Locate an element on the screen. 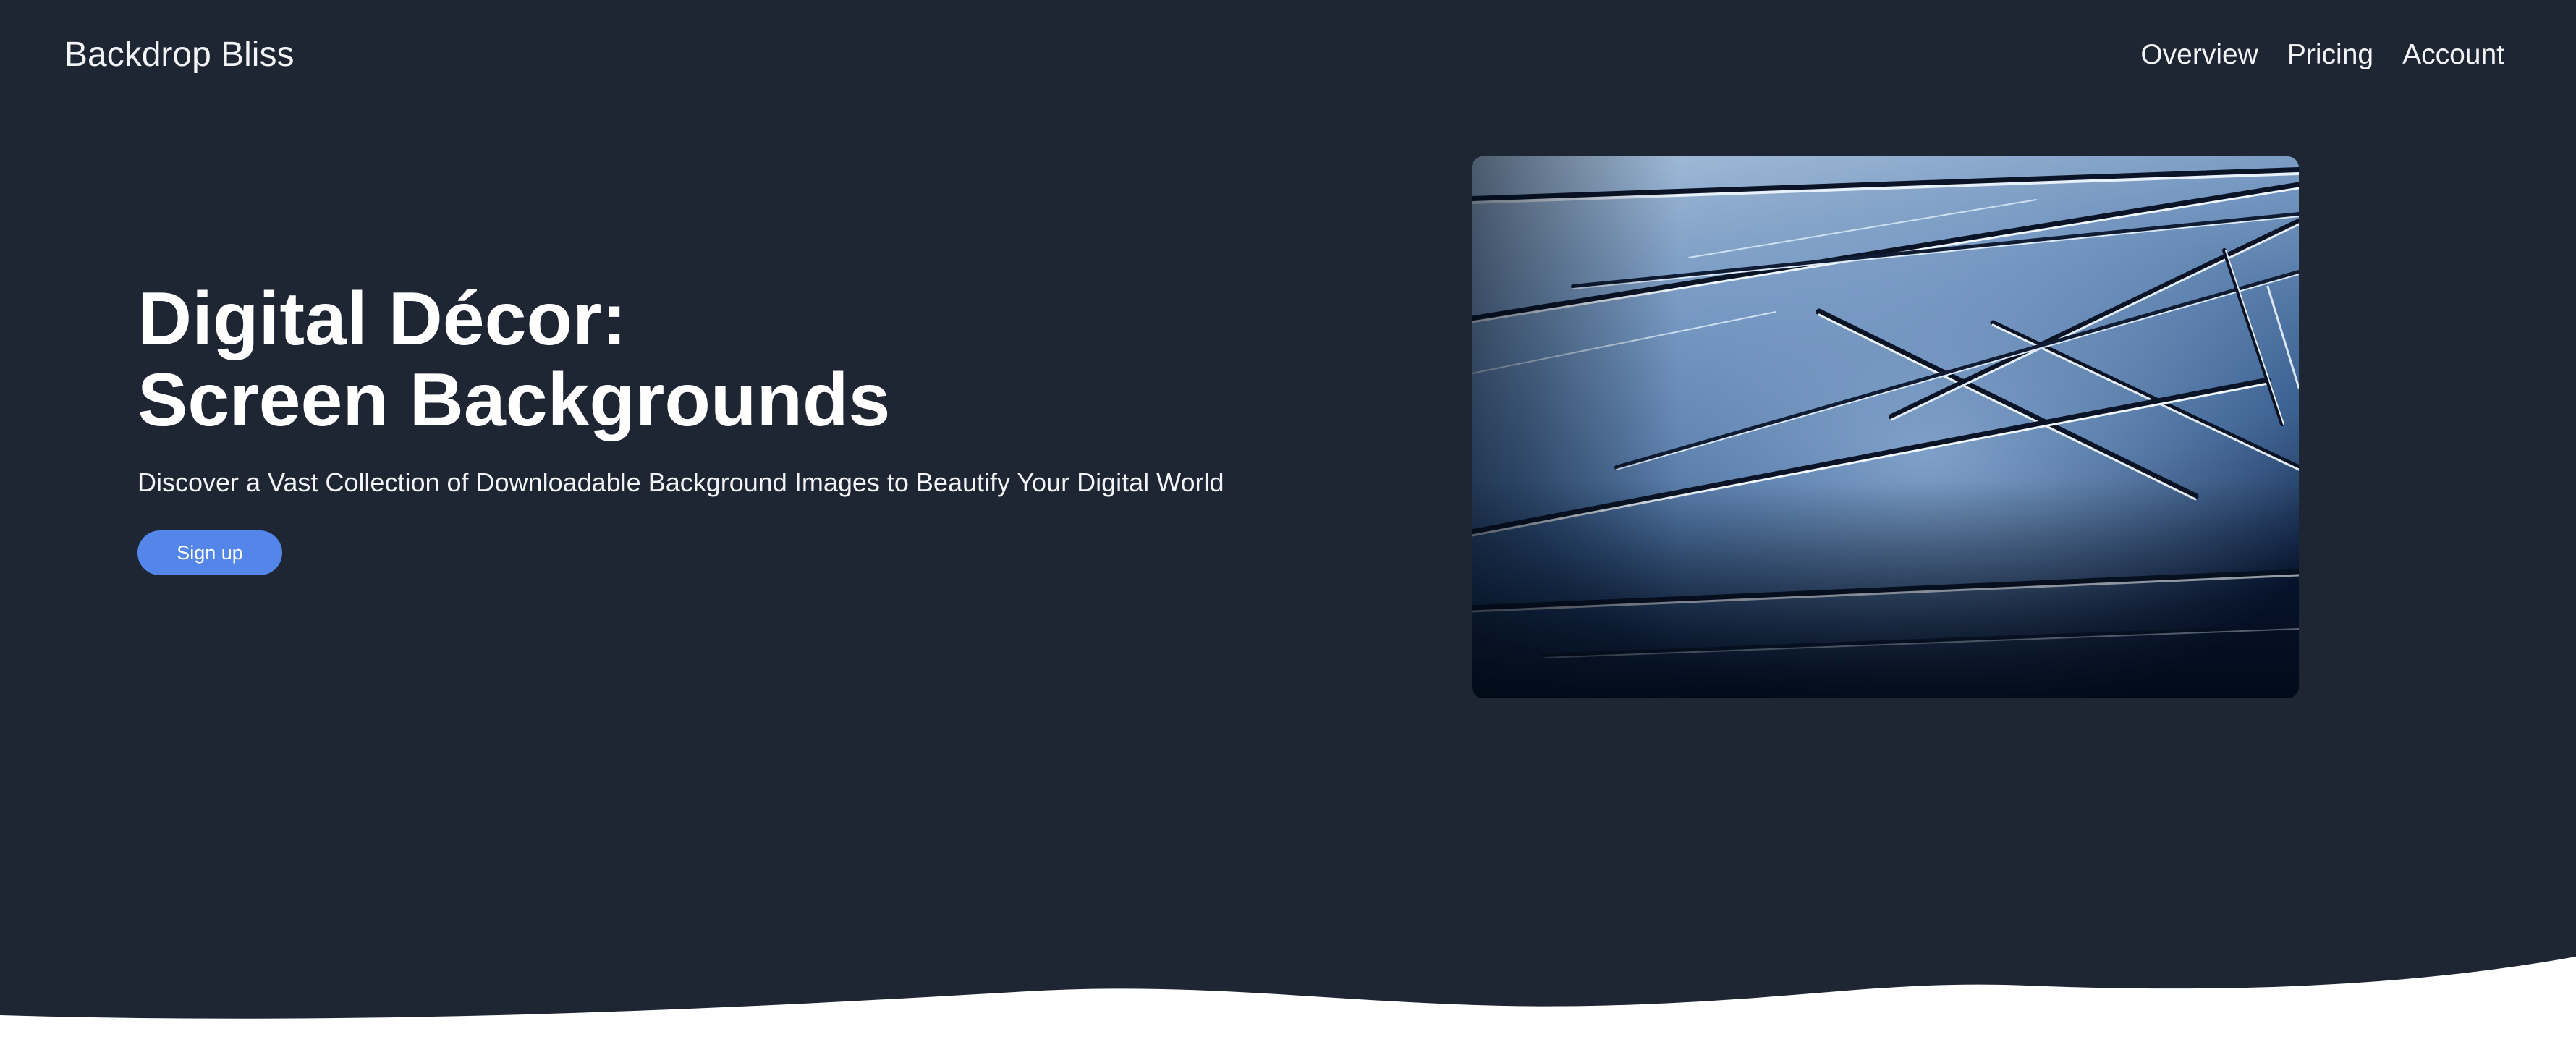  nav-link-account: Account is located at coordinates (2453, 55).